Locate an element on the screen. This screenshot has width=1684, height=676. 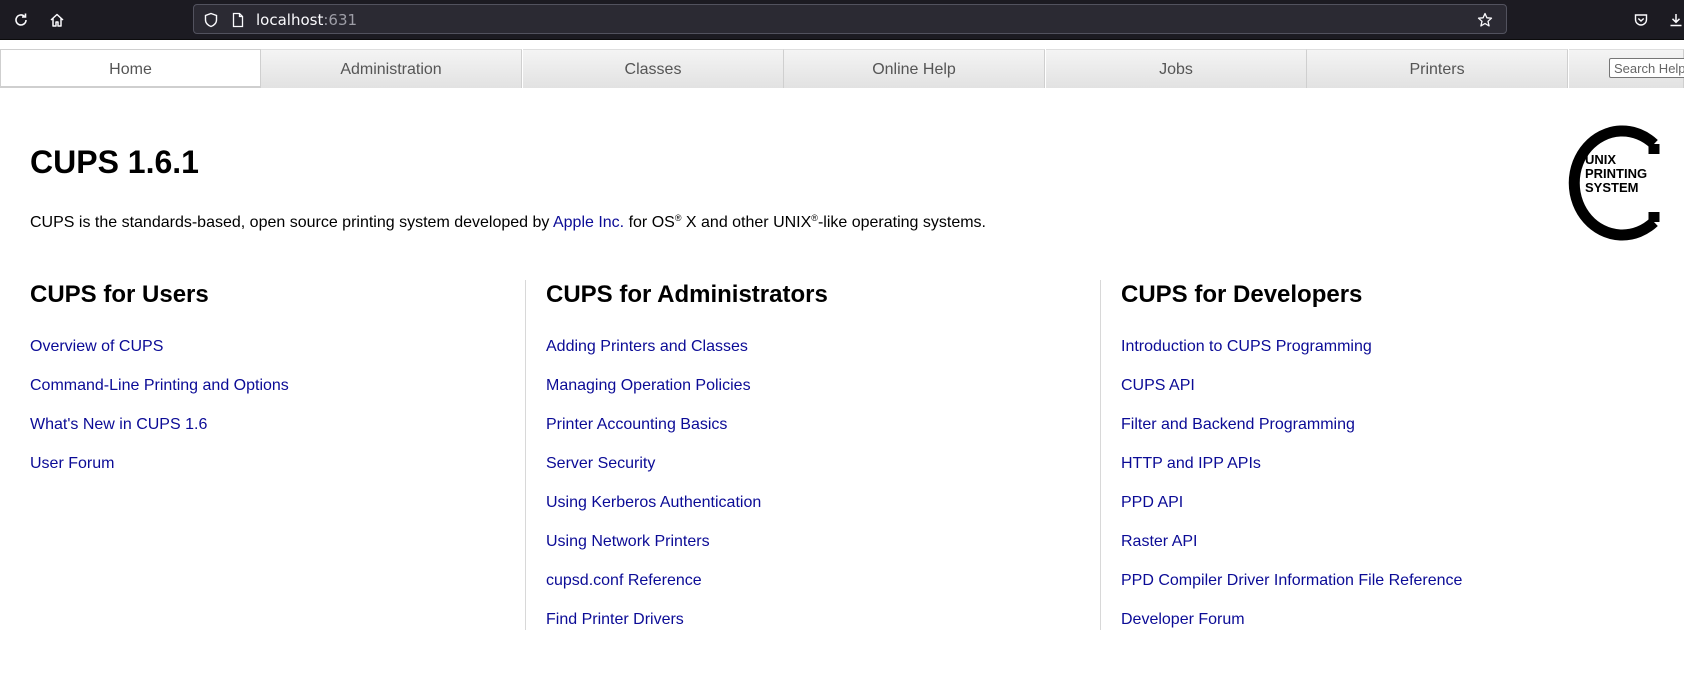
cups-logo: UNIX PRINTING SYSTEM is located at coordinates (1614, 183).